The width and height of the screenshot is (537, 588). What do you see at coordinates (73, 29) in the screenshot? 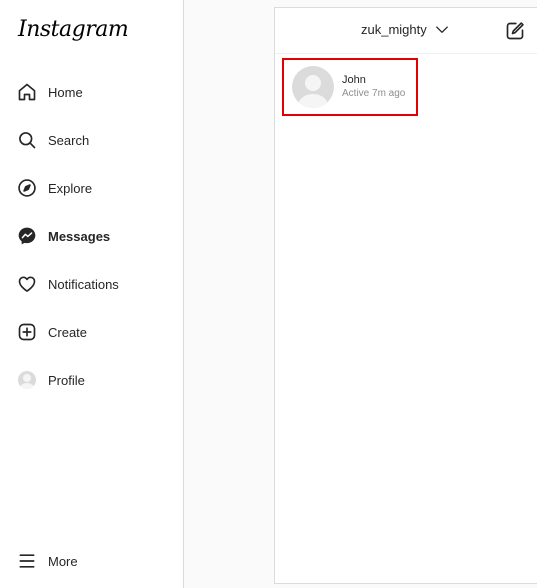
I see `instagram-logo: Instagram` at bounding box center [73, 29].